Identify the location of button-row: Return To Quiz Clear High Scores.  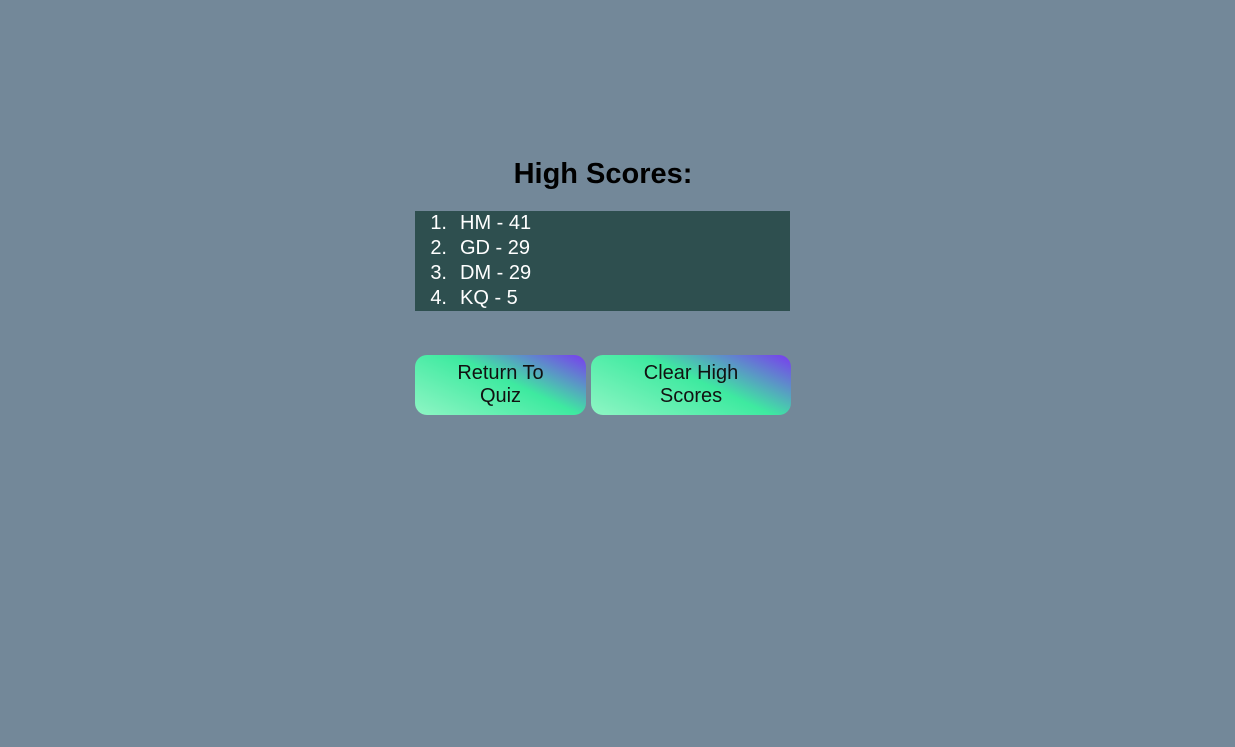
(603, 385).